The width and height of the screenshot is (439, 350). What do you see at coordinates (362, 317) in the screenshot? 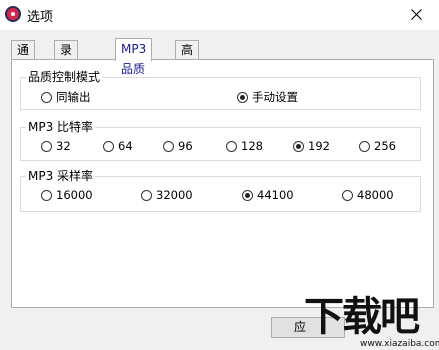
I see `watermark-text: 下载吧` at bounding box center [362, 317].